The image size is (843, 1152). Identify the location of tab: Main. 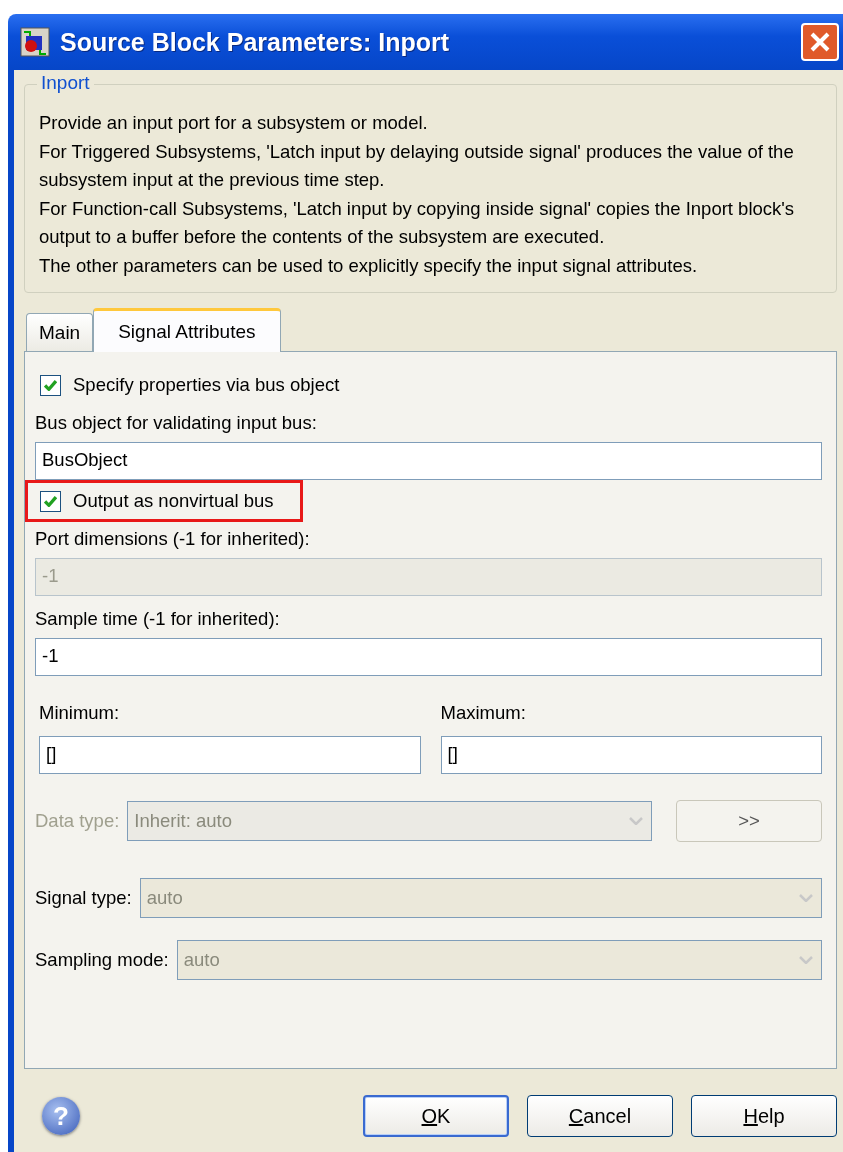
(60, 332).